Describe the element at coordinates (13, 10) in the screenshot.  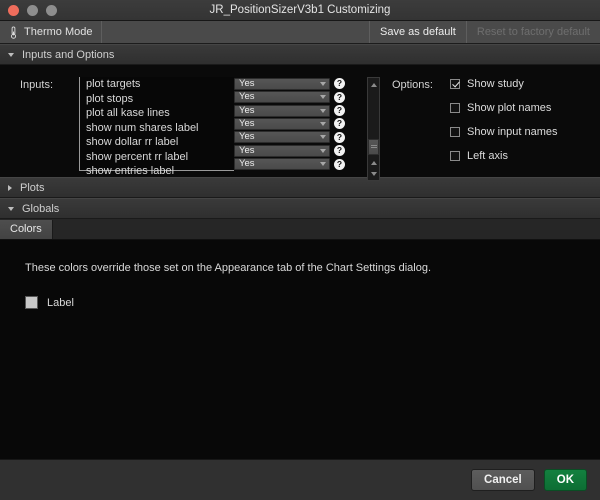
I see `close-icon` at that location.